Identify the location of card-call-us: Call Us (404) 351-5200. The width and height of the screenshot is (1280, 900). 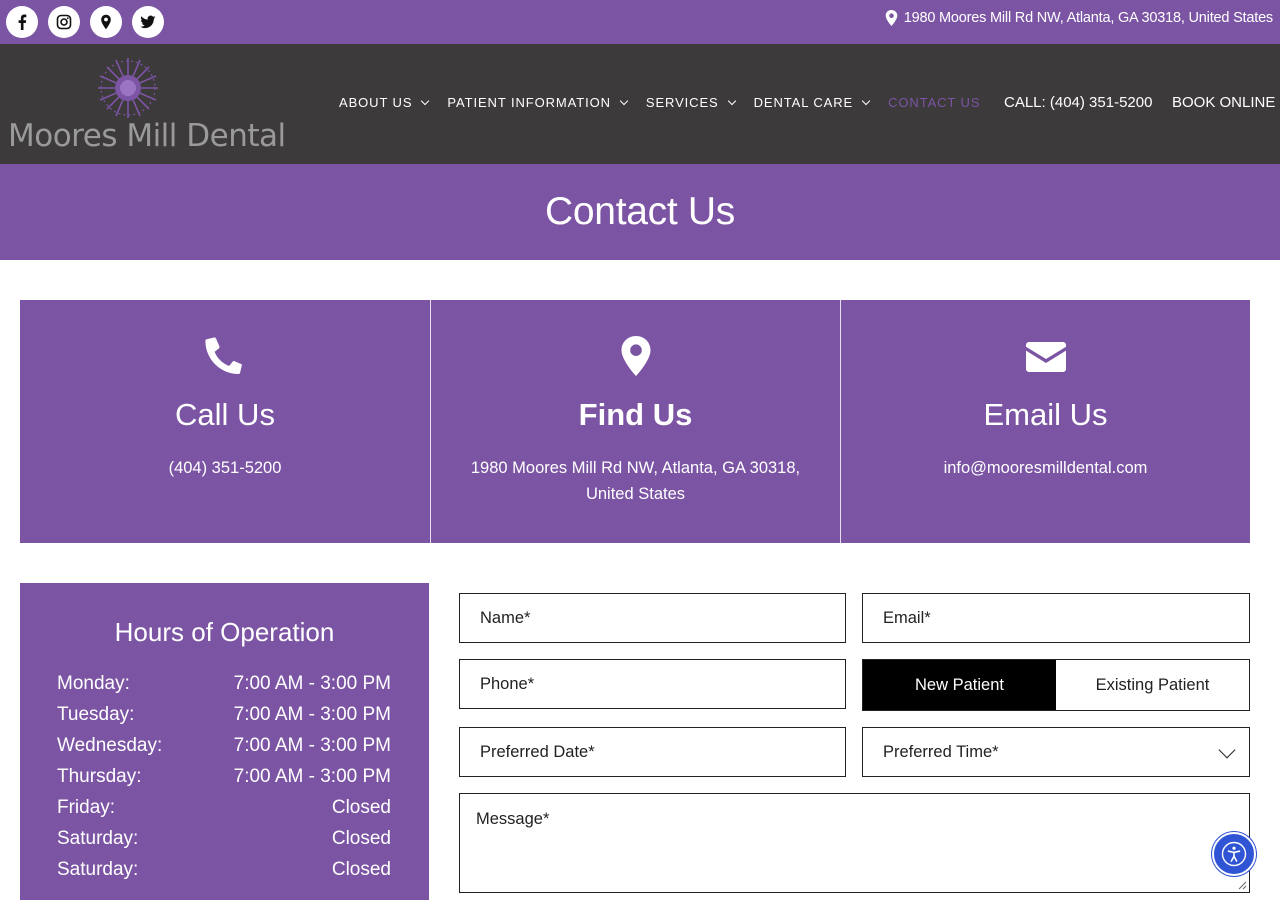
(225, 421).